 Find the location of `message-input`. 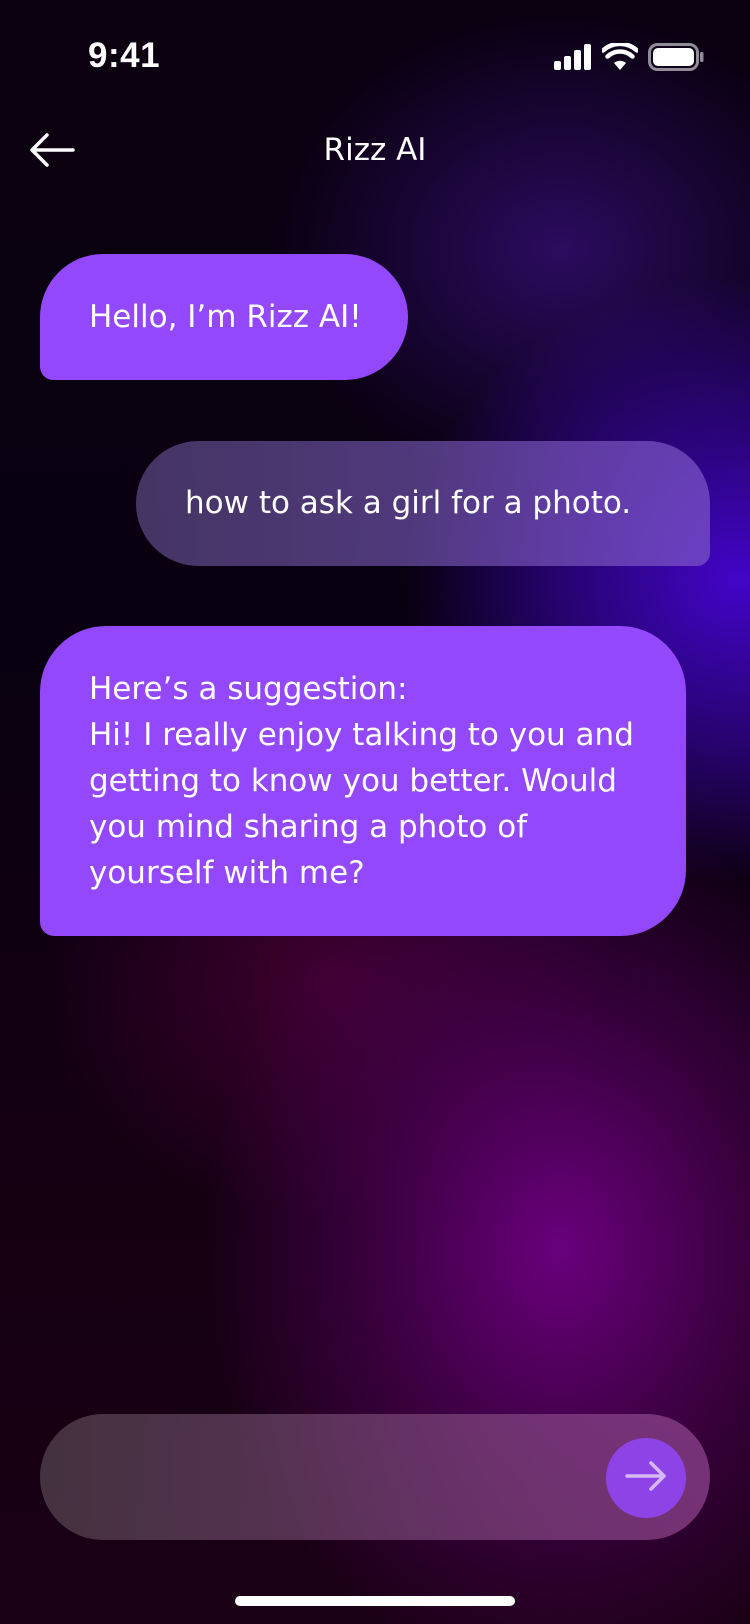

message-input is located at coordinates (350, 1477).